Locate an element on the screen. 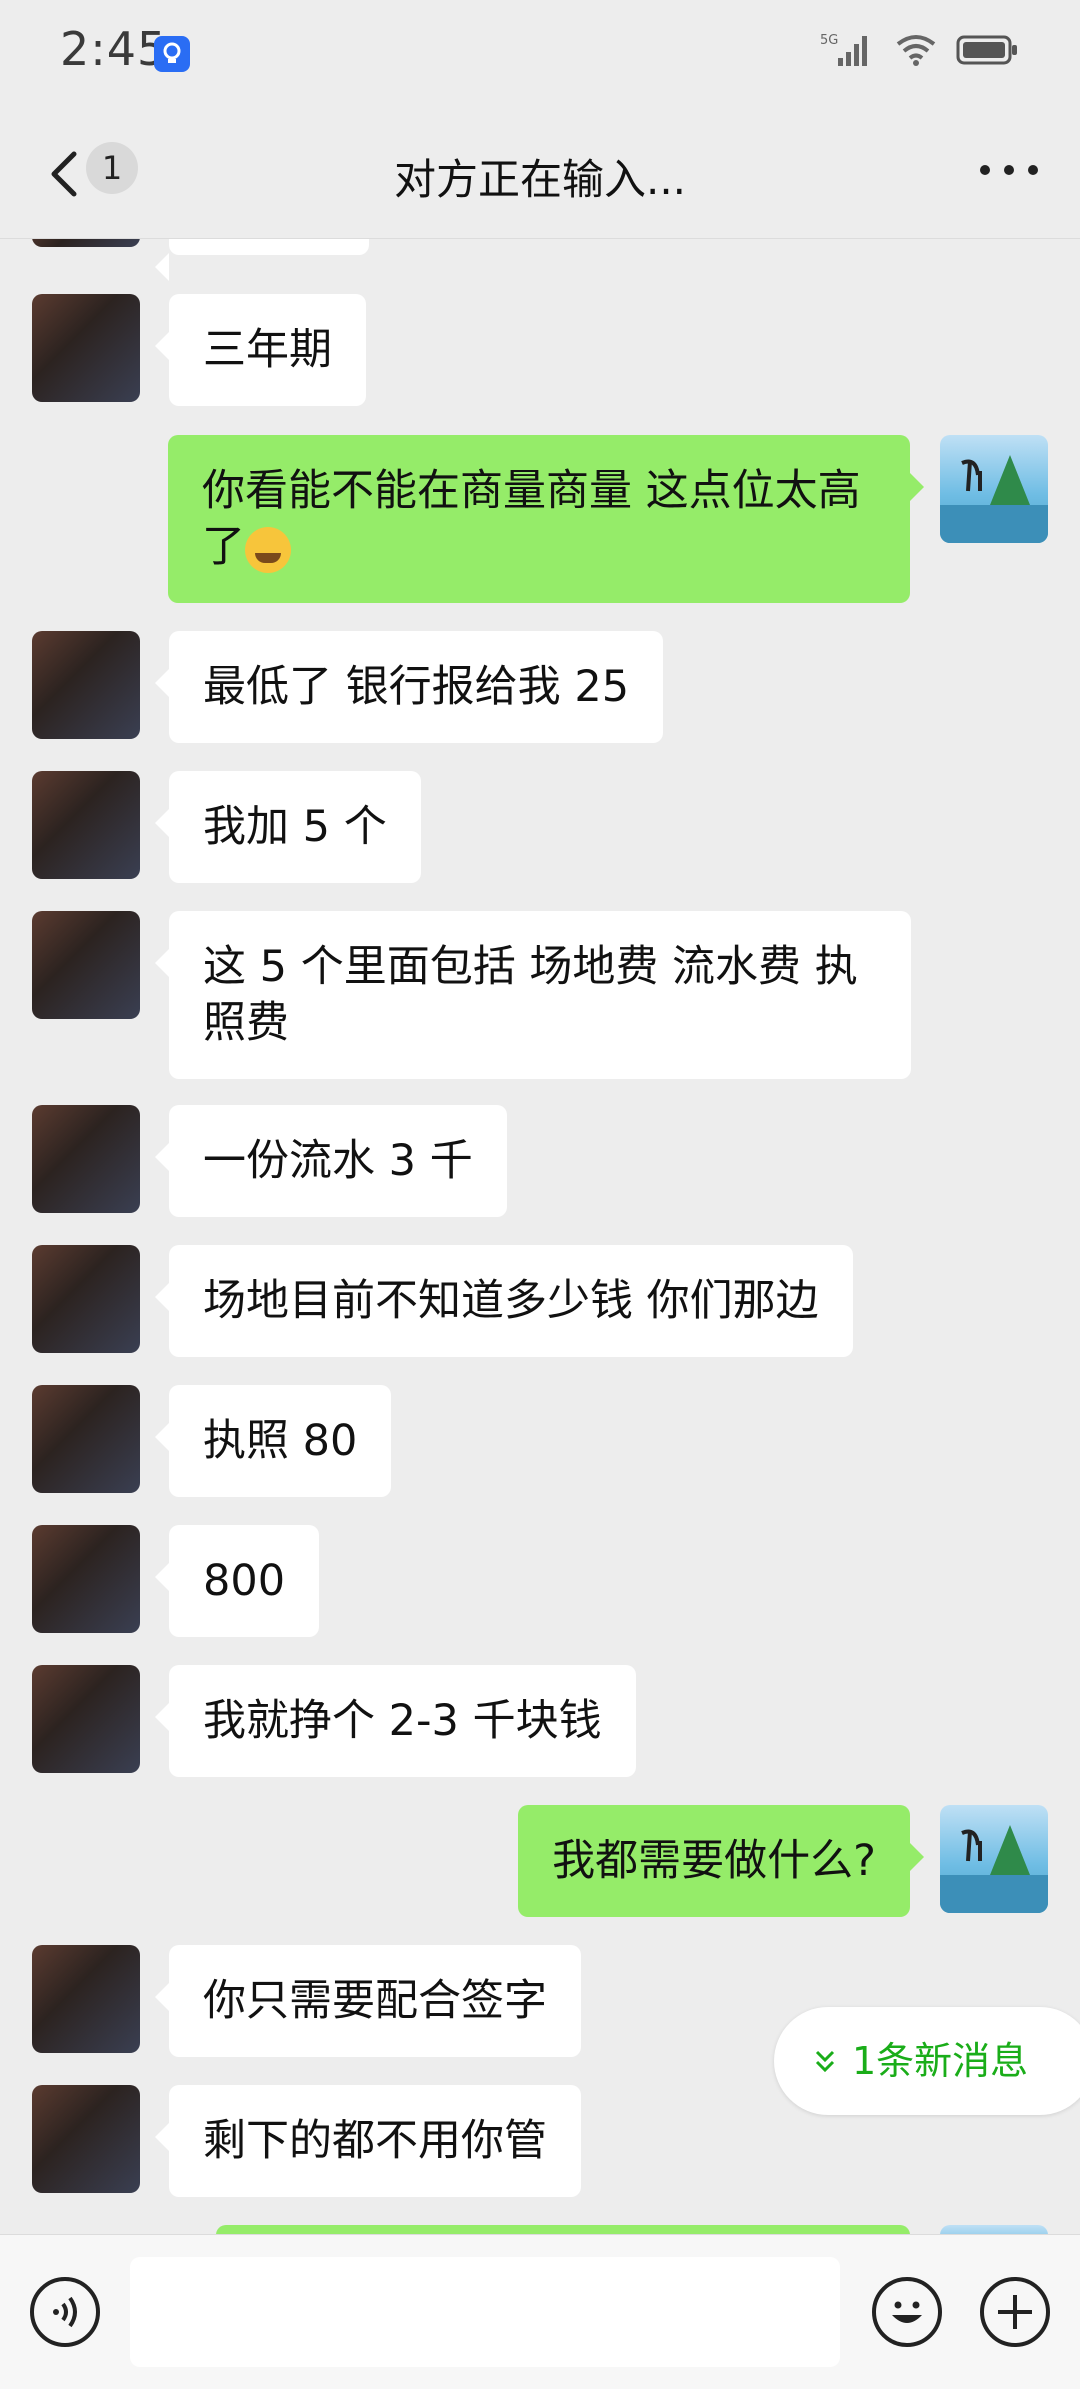 Image resolution: width=1080 pixels, height=2389 pixels. system-icons: 5G is located at coordinates (920, 52).